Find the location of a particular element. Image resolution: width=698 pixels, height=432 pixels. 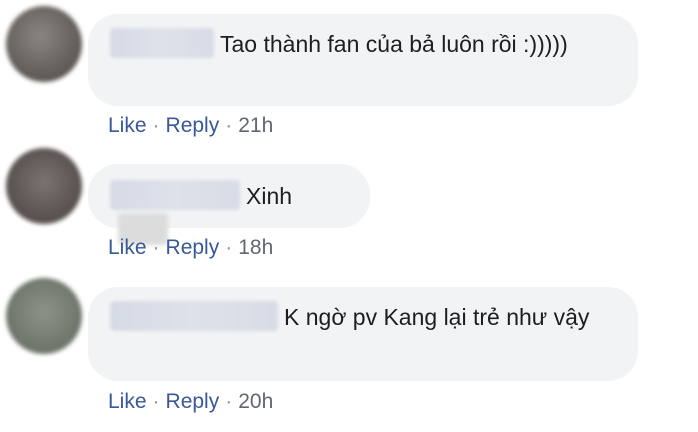

comment-text: K ngờ pv Kang lại trẻ như vậy is located at coordinates (437, 317).